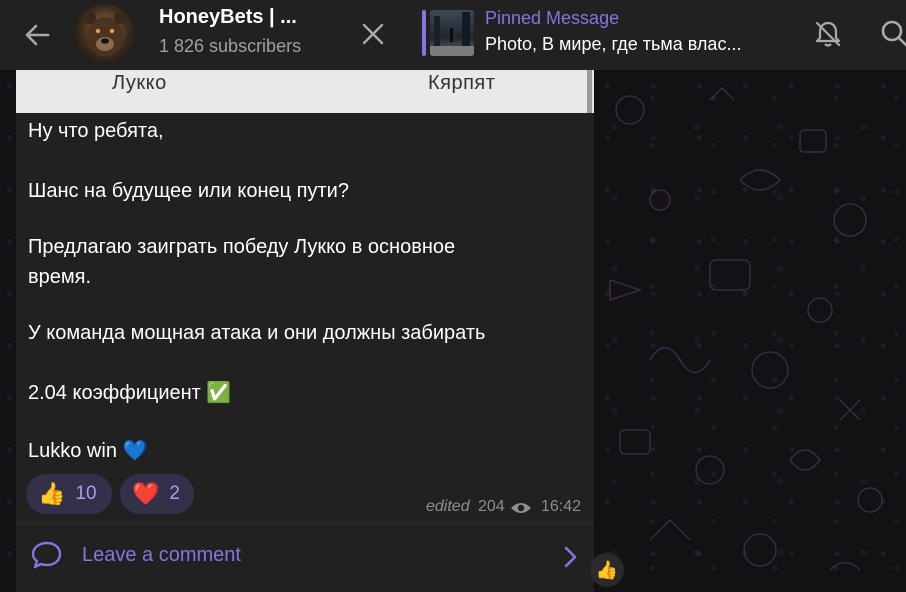  I want to click on pinned-indicator-bar, so click(424, 33).